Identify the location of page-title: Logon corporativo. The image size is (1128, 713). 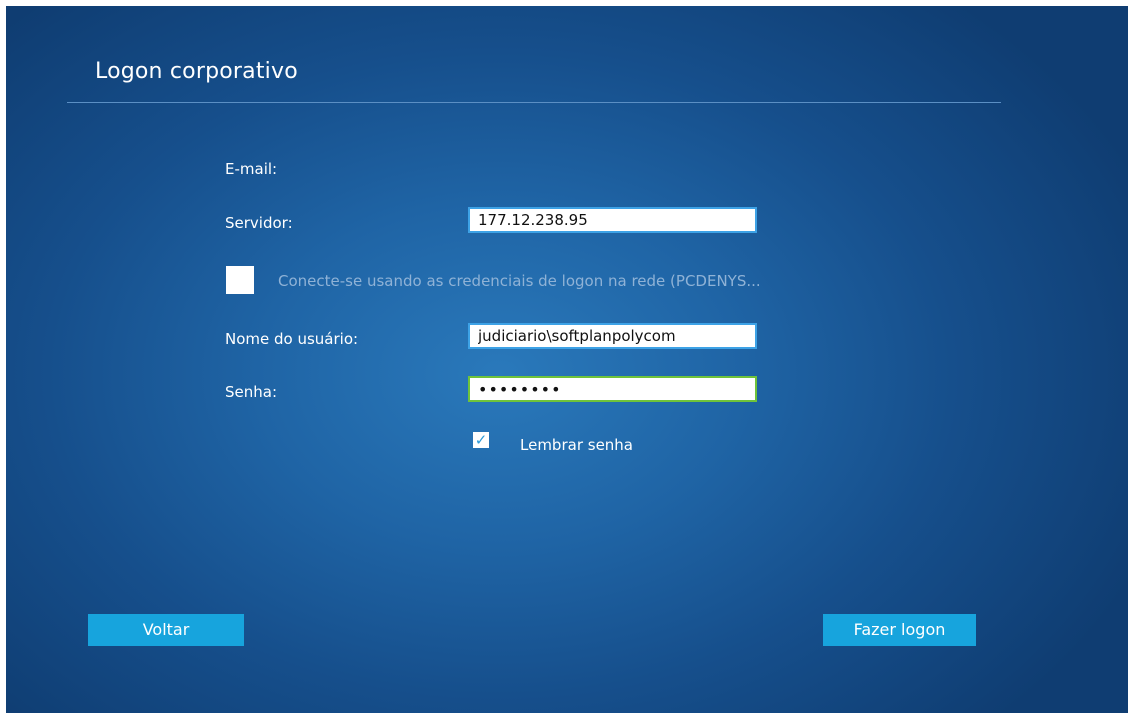
(196, 71).